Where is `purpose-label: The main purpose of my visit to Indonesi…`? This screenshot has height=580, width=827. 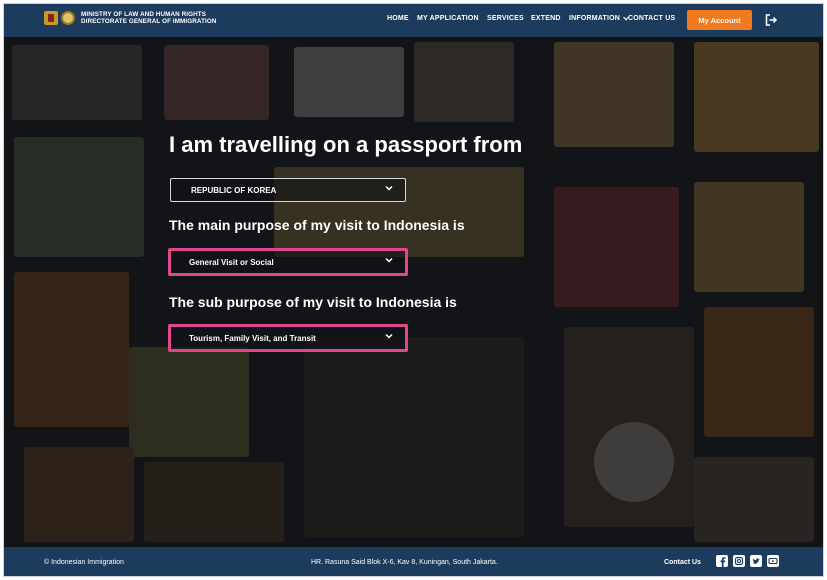 purpose-label: The main purpose of my visit to Indonesi… is located at coordinates (317, 225).